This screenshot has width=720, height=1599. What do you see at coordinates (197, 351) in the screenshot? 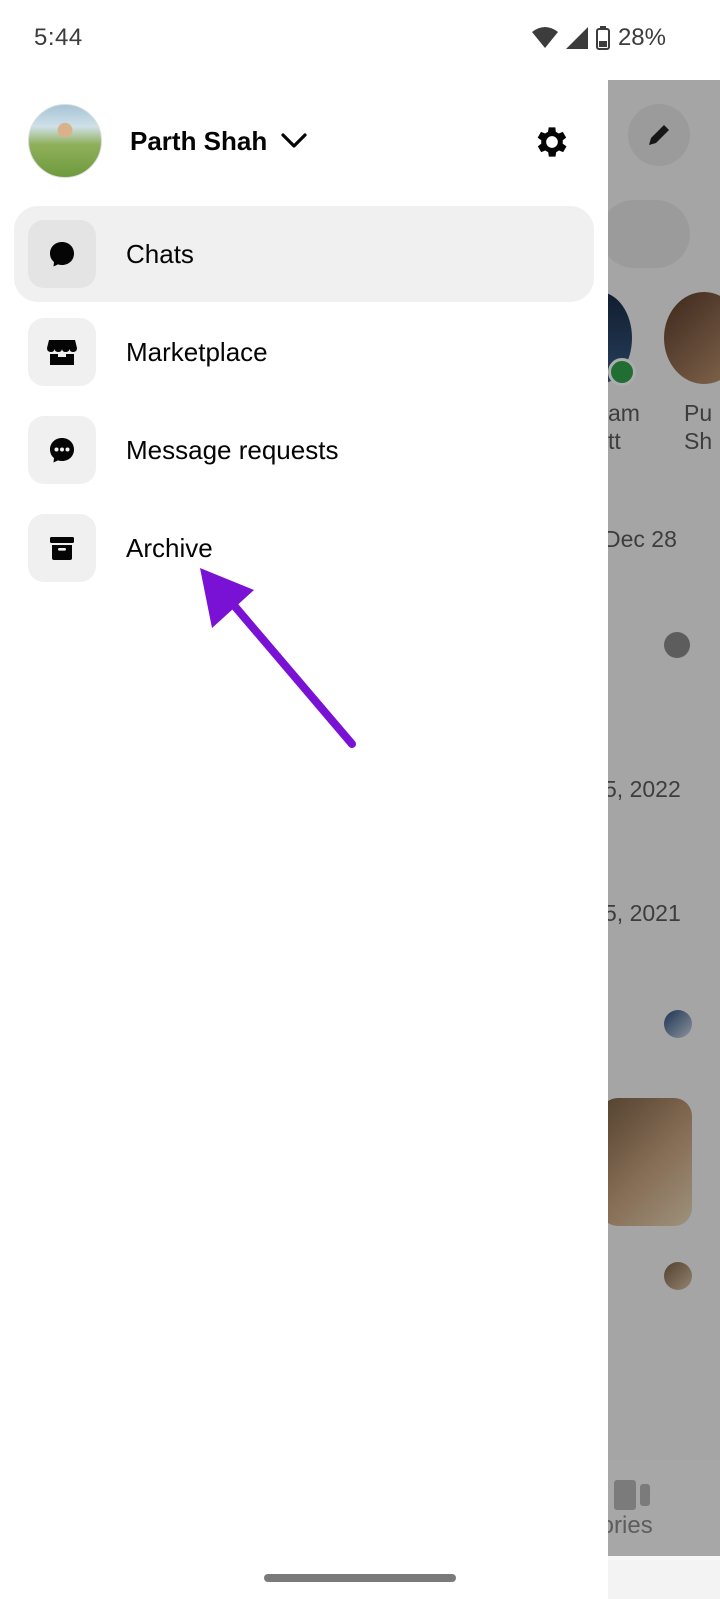
I see `menu-item-label: Marketplace` at bounding box center [197, 351].